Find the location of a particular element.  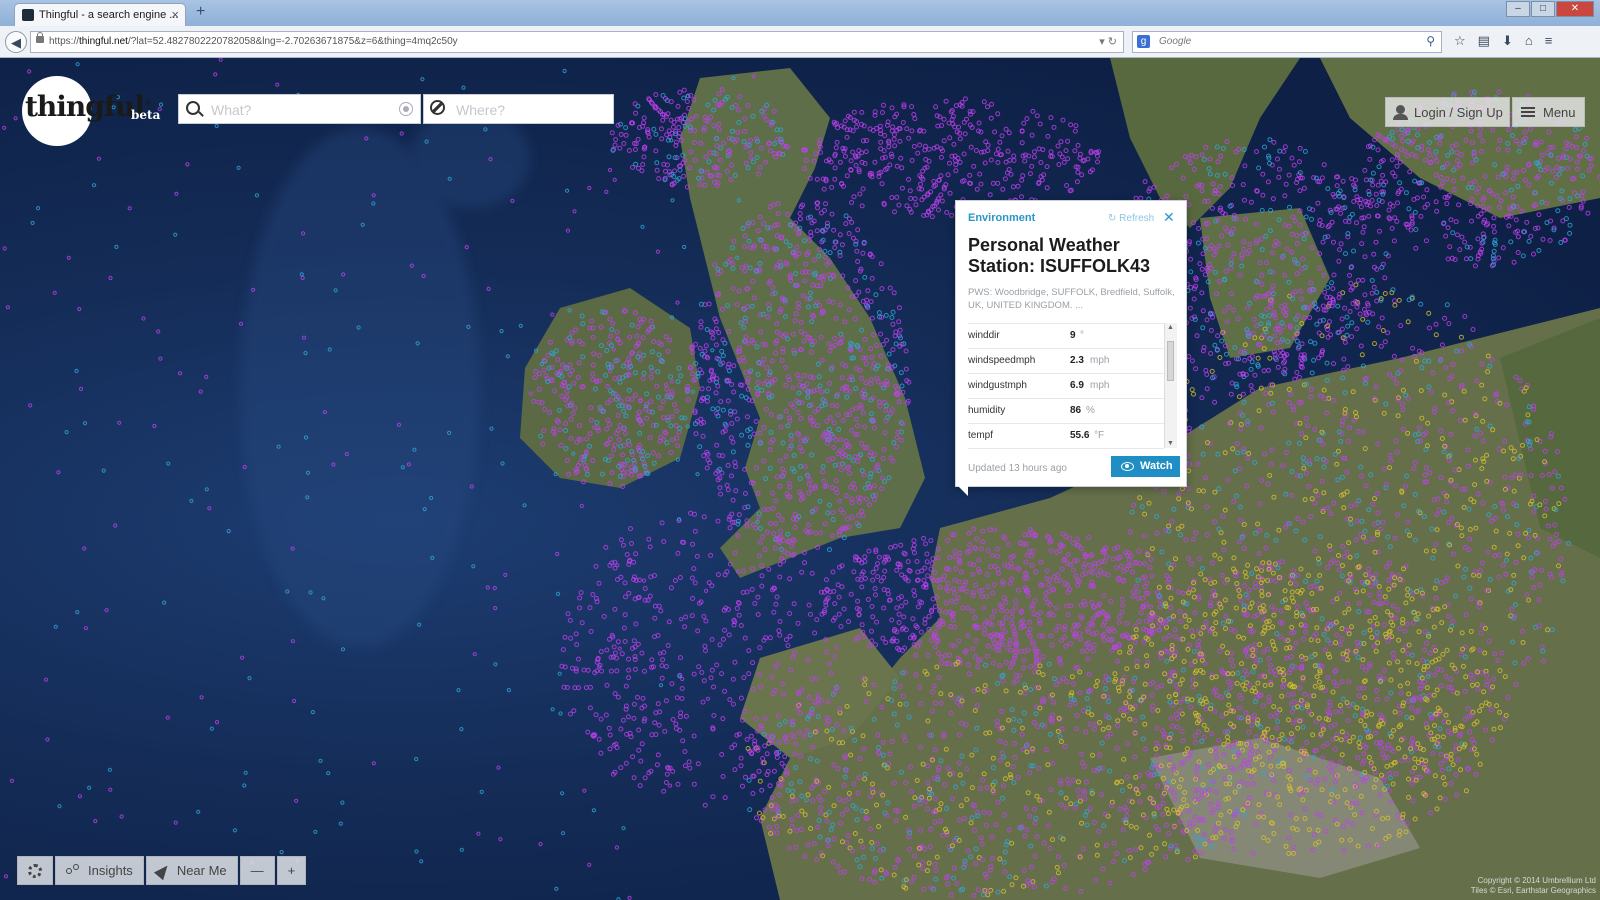

eye-icon is located at coordinates (1127, 466).